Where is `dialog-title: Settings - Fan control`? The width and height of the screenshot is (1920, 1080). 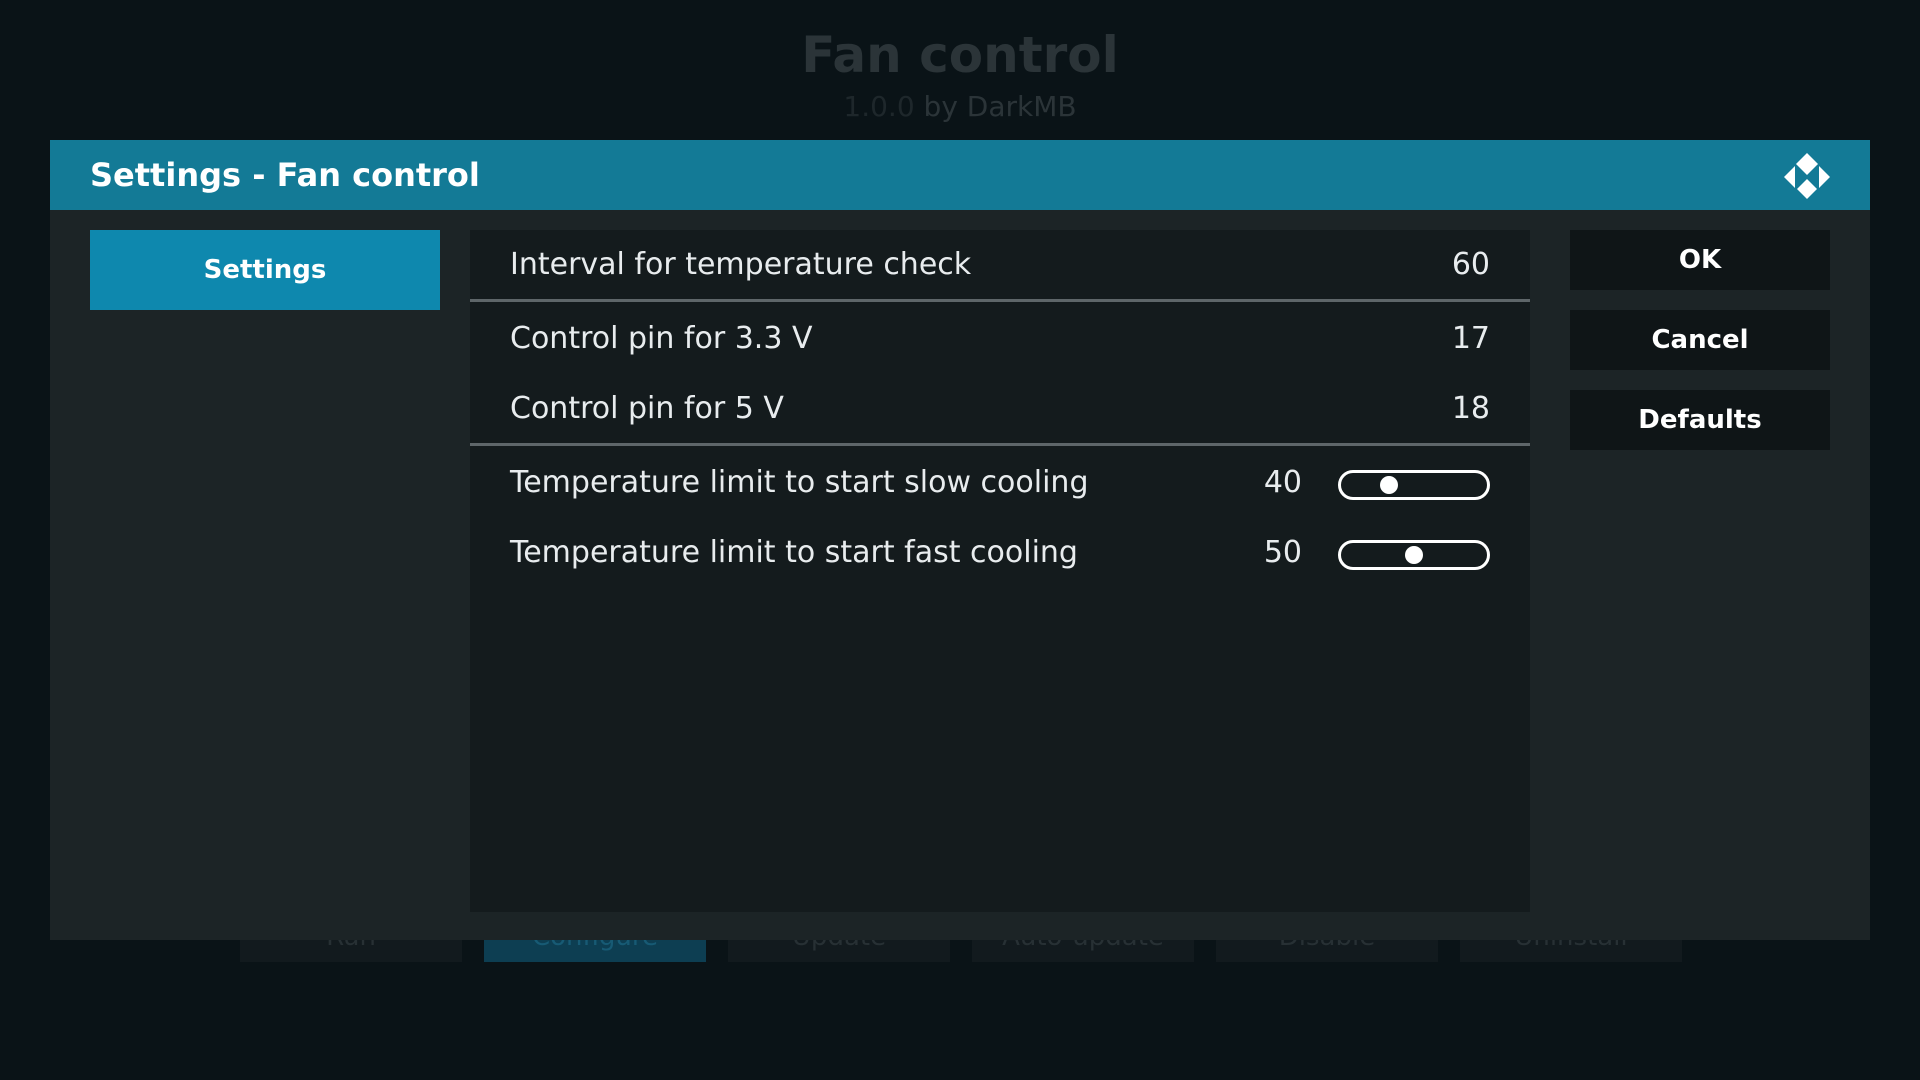
dialog-title: Settings - Fan control is located at coordinates (285, 175).